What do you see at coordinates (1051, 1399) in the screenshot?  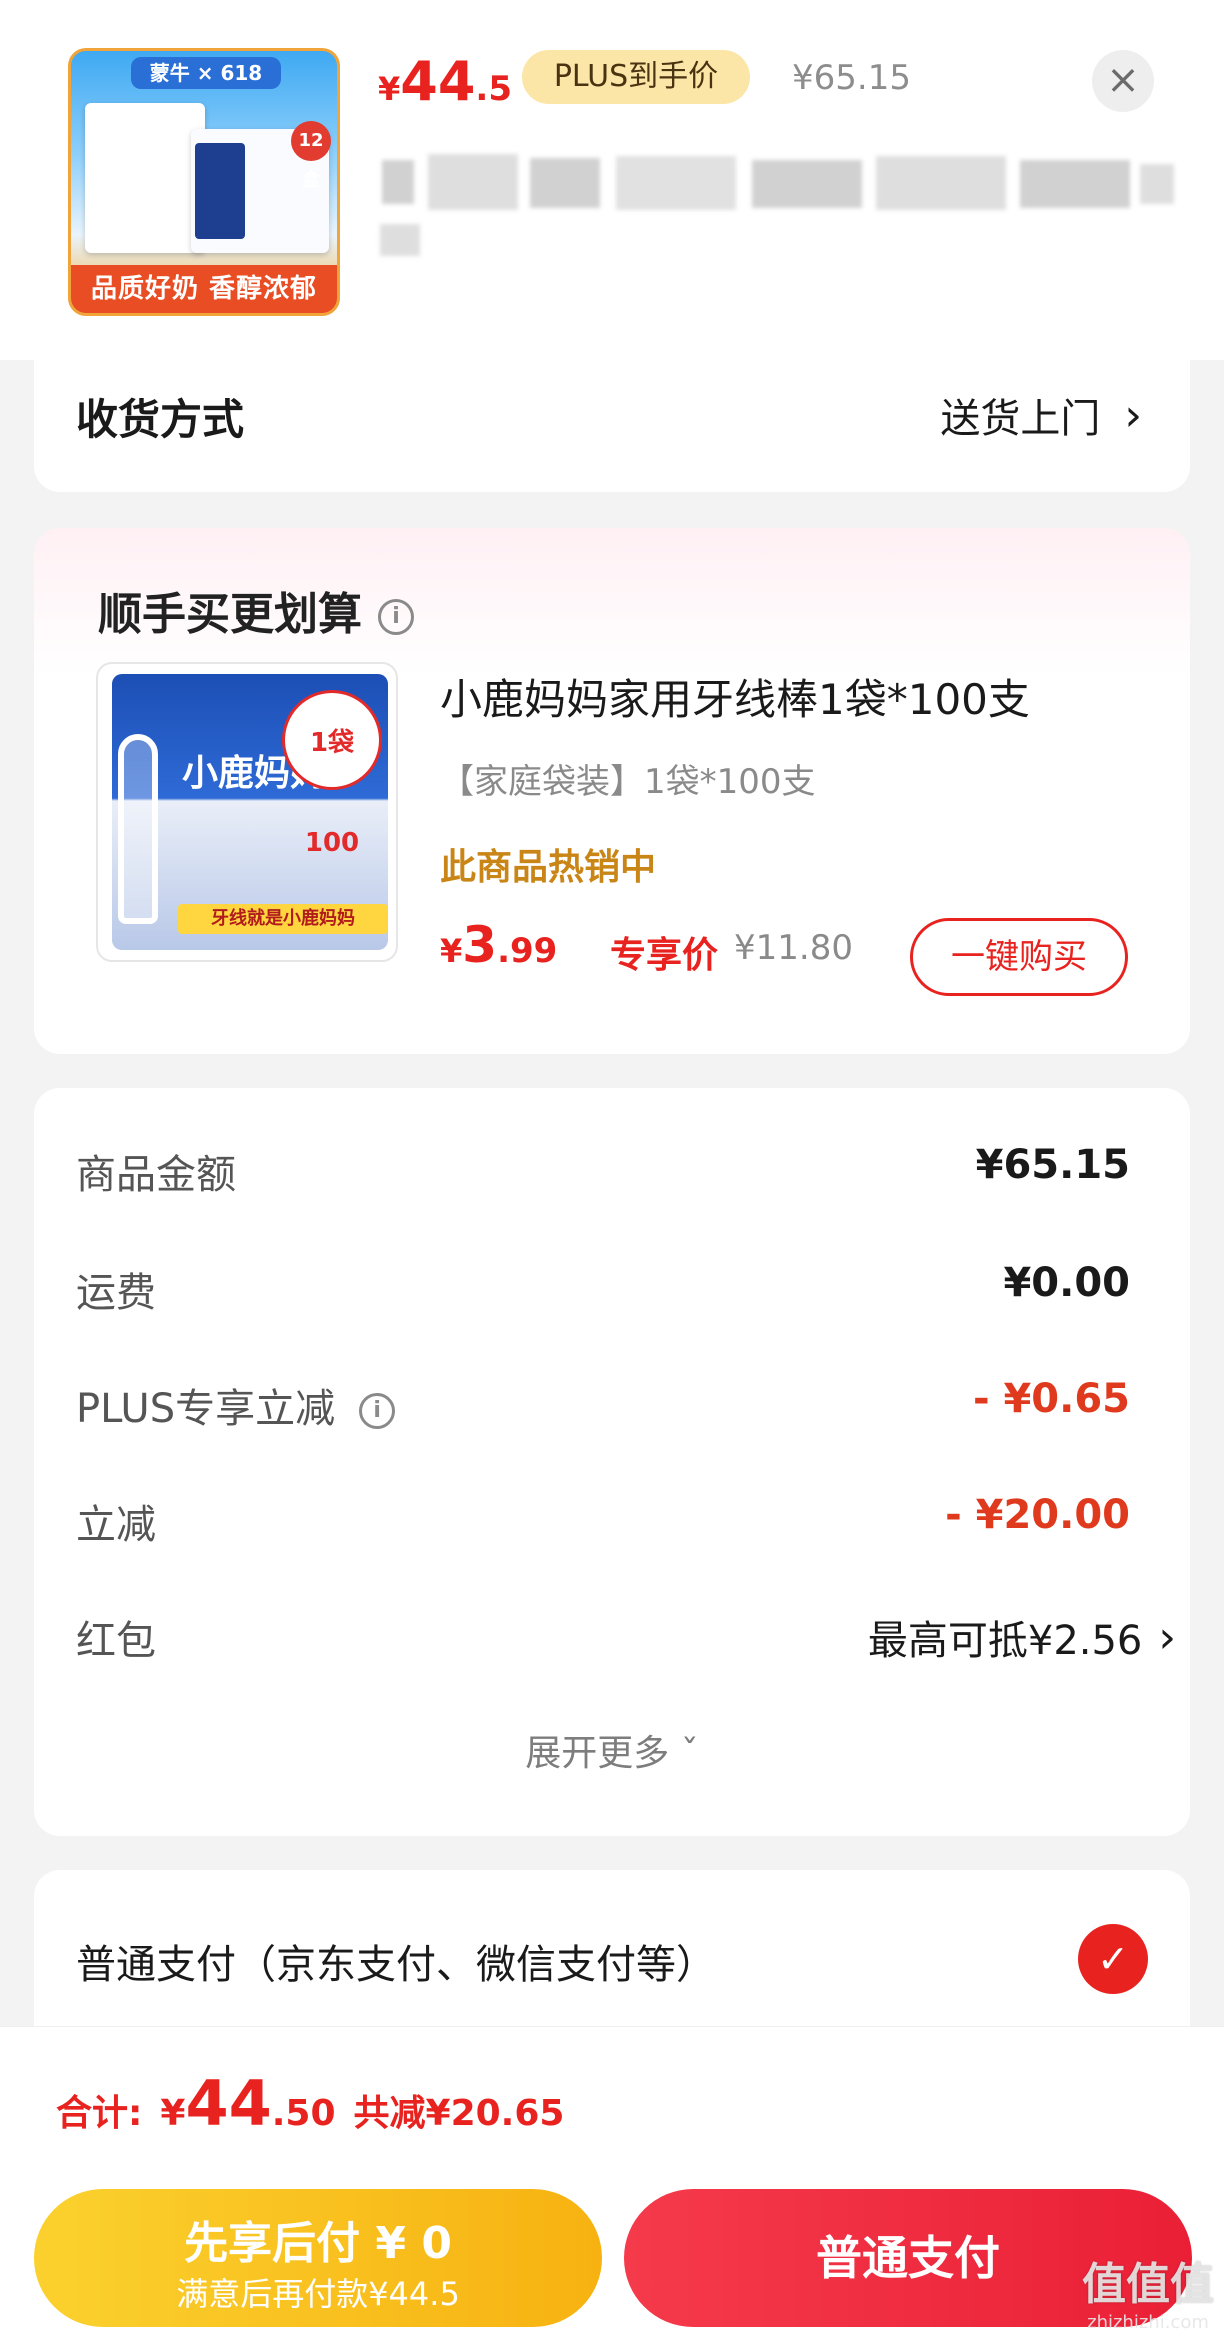 I see `summary-value: - ¥0.65` at bounding box center [1051, 1399].